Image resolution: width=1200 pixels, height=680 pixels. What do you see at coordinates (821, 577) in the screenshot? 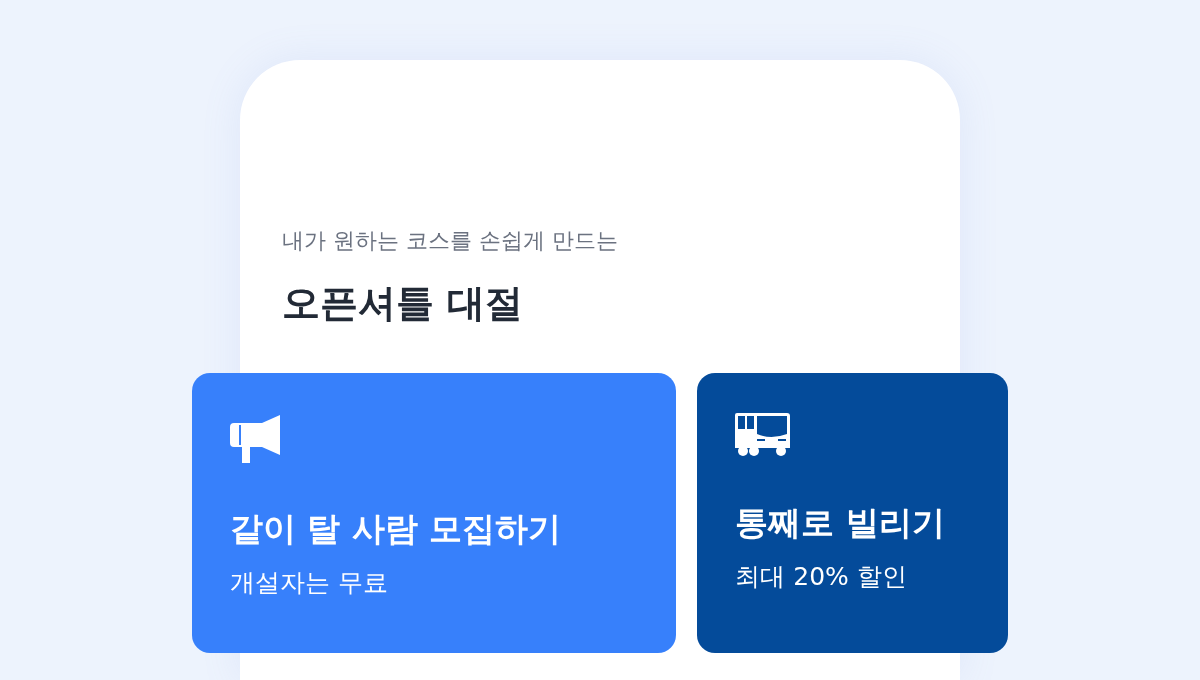
I see `card-caption: 최대 20% 할인` at bounding box center [821, 577].